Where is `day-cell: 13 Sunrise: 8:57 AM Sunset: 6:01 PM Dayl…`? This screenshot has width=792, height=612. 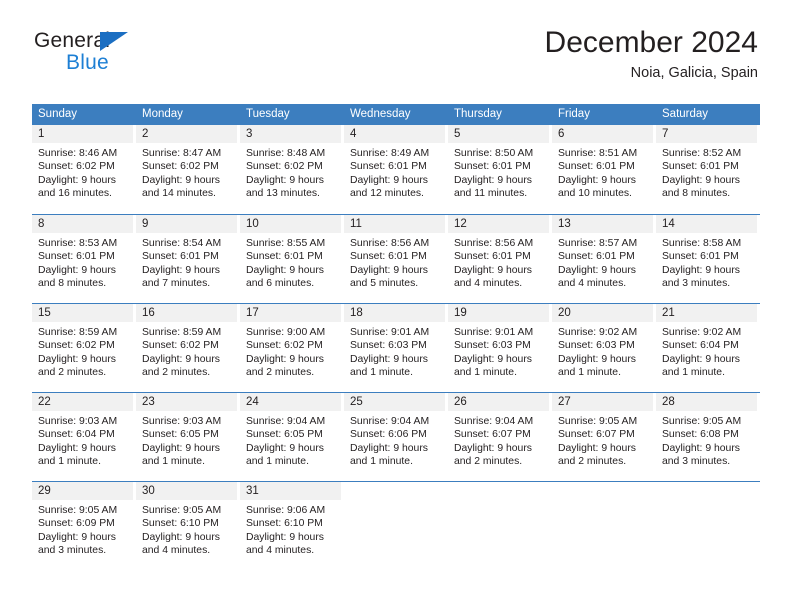 day-cell: 13 Sunrise: 8:57 AM Sunset: 6:01 PM Dayl… is located at coordinates (604, 259).